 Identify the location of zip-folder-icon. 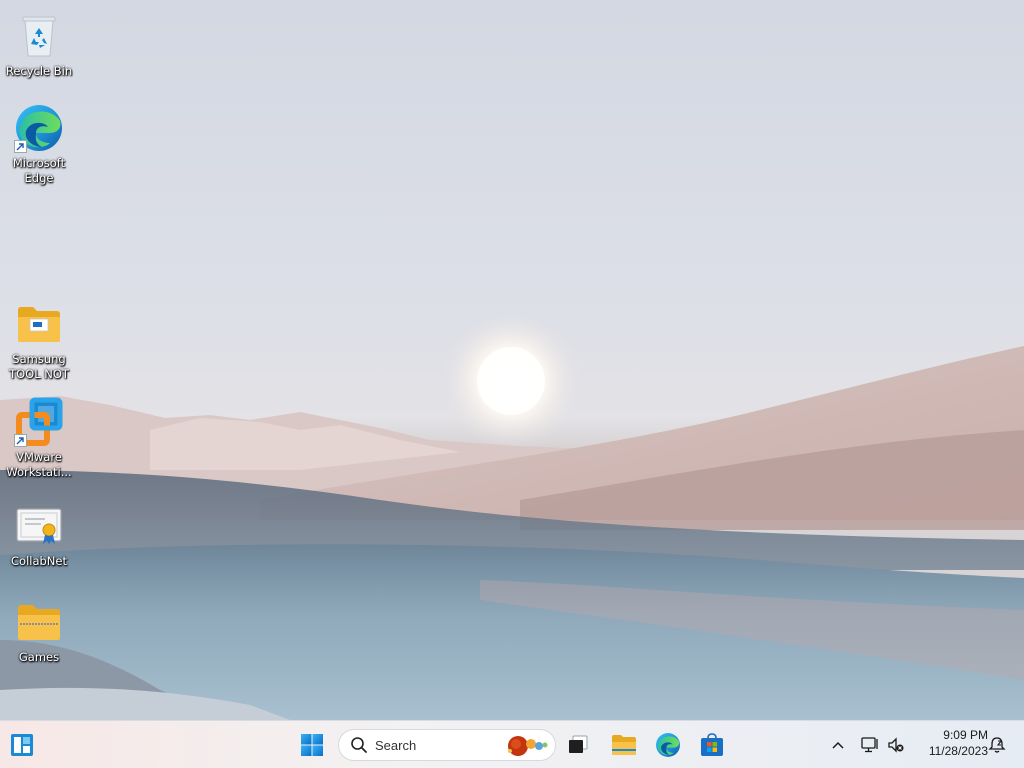
(39, 622).